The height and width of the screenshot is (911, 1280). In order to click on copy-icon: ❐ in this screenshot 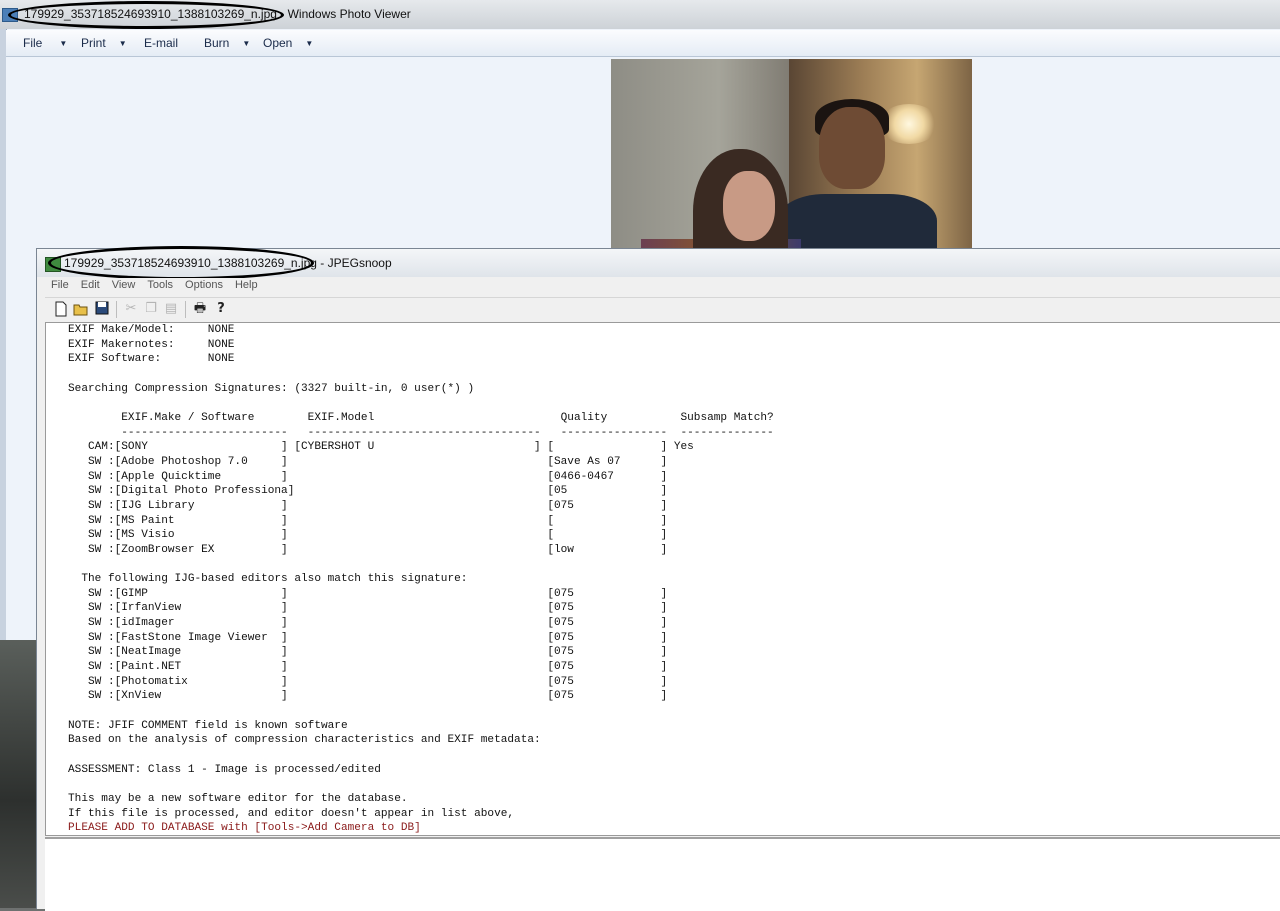, I will do `click(151, 309)`.